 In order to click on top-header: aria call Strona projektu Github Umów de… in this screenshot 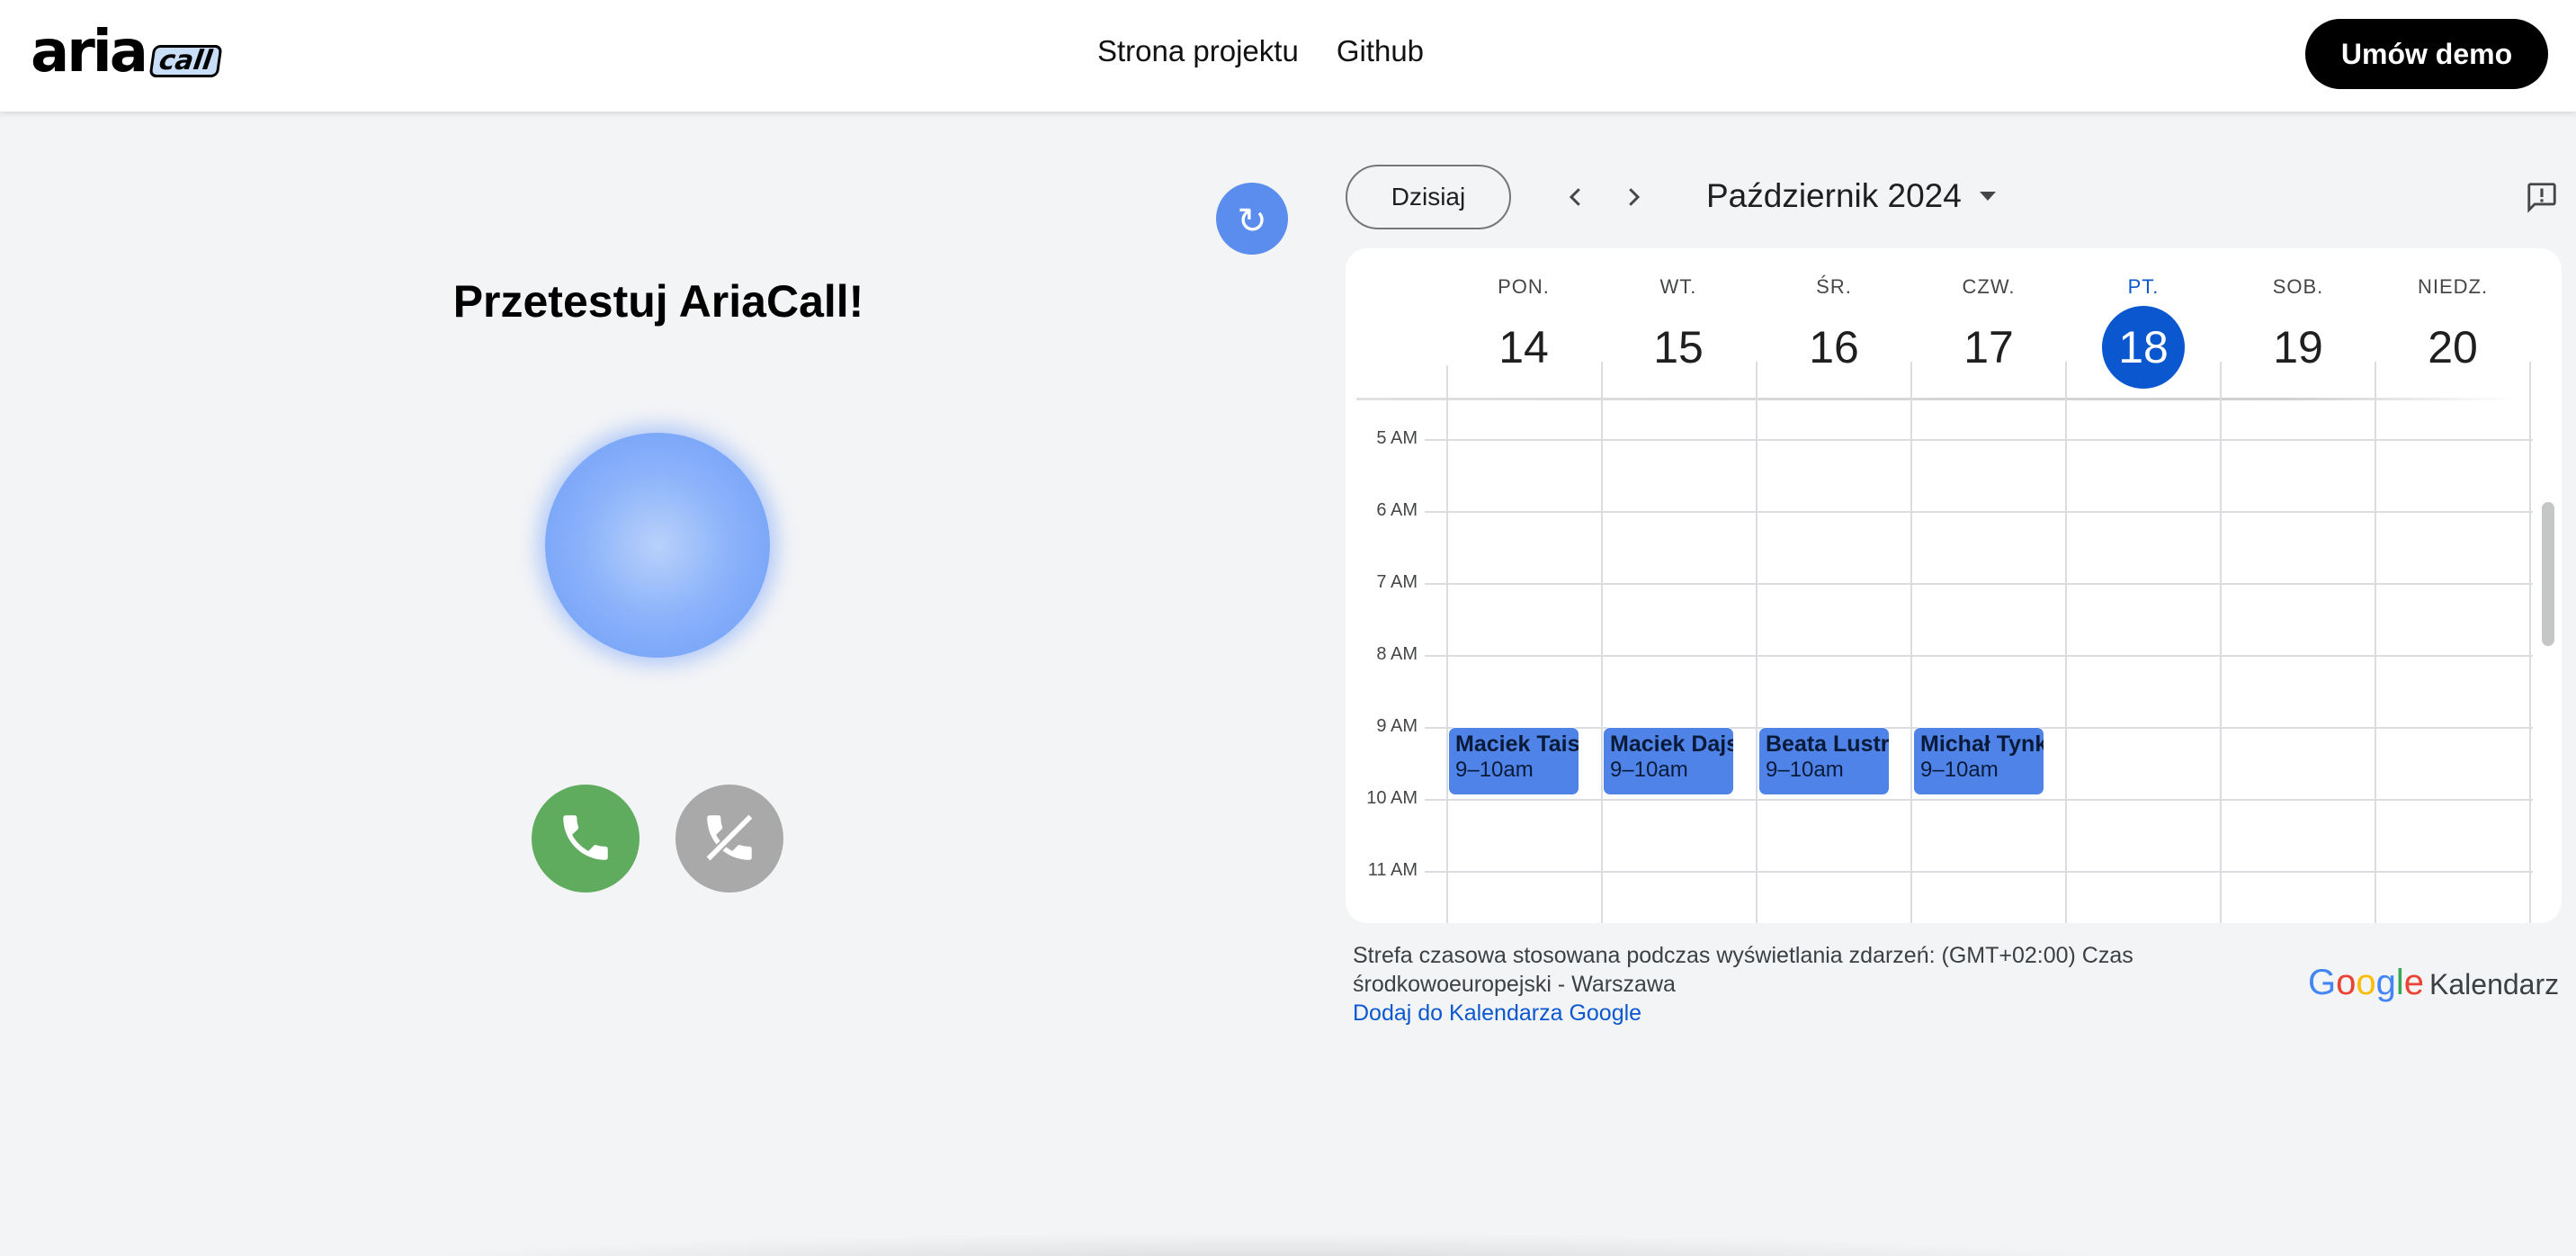, I will do `click(1288, 56)`.